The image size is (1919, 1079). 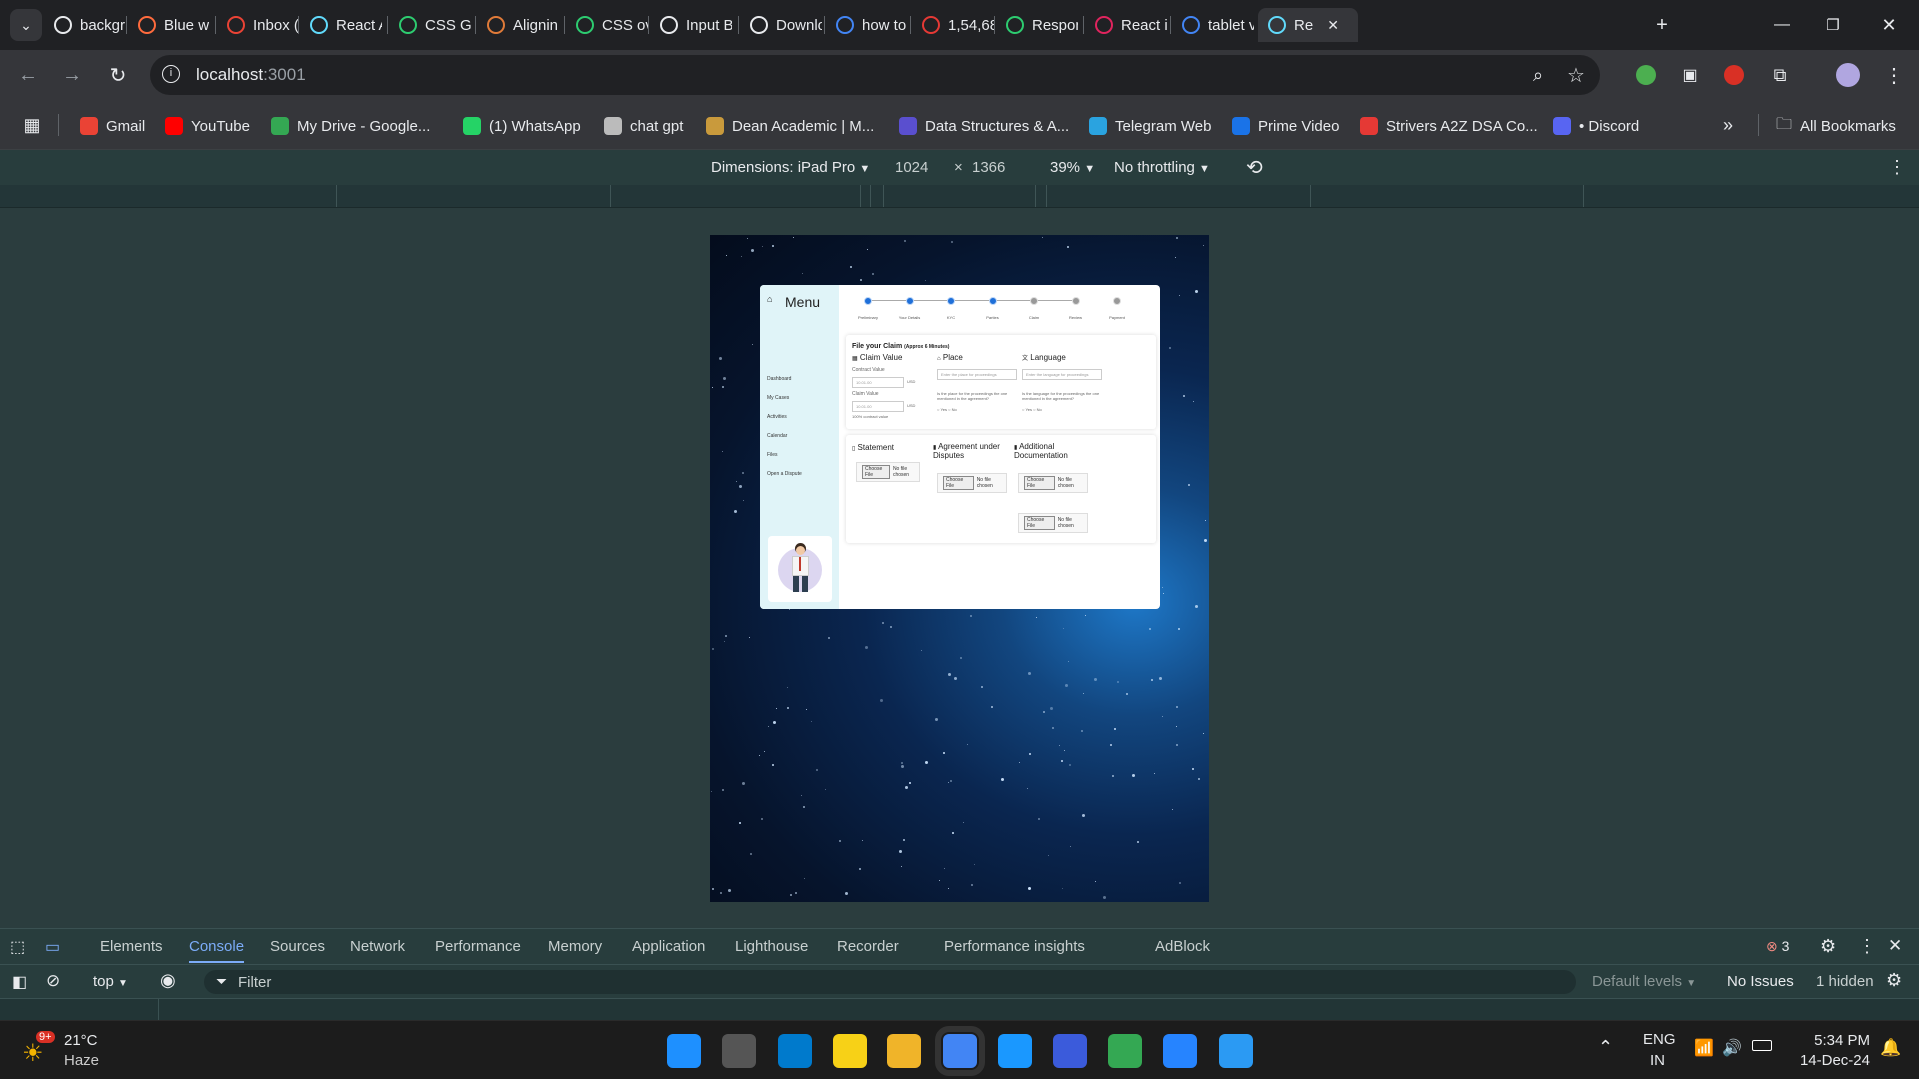 I want to click on browser-tab: how to, so click(x=867, y=25).